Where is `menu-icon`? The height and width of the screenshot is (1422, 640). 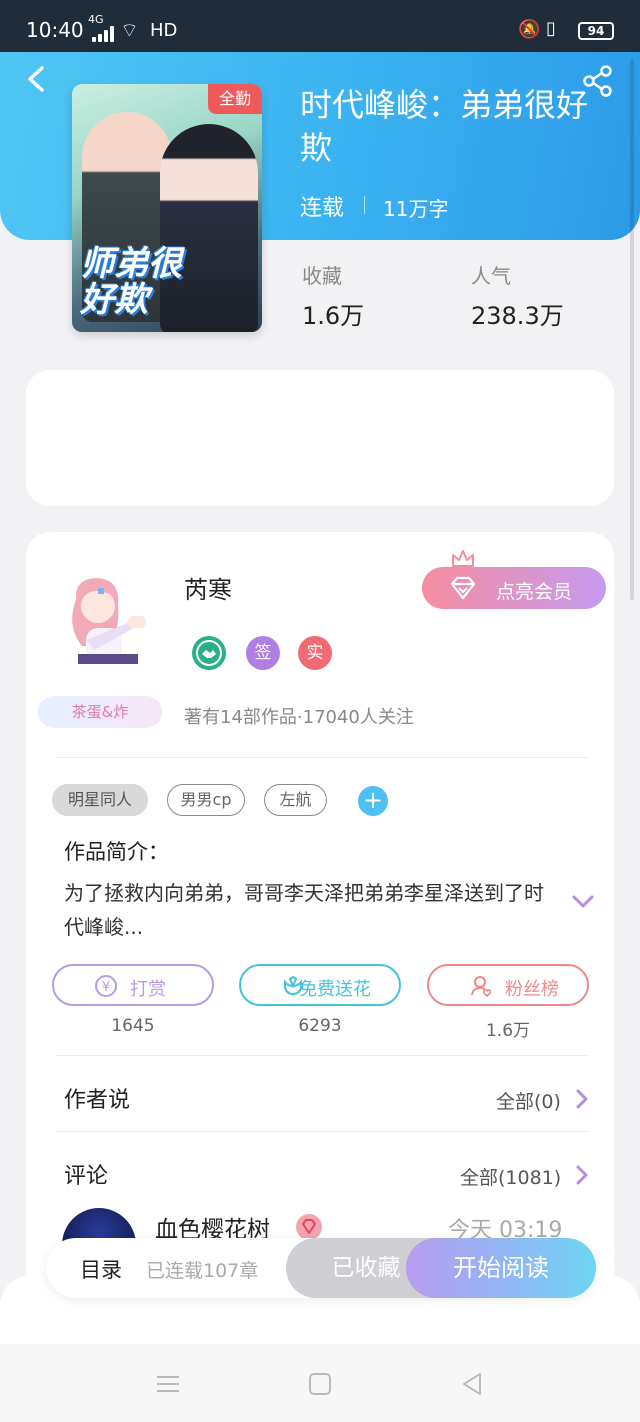 menu-icon is located at coordinates (168, 1384).